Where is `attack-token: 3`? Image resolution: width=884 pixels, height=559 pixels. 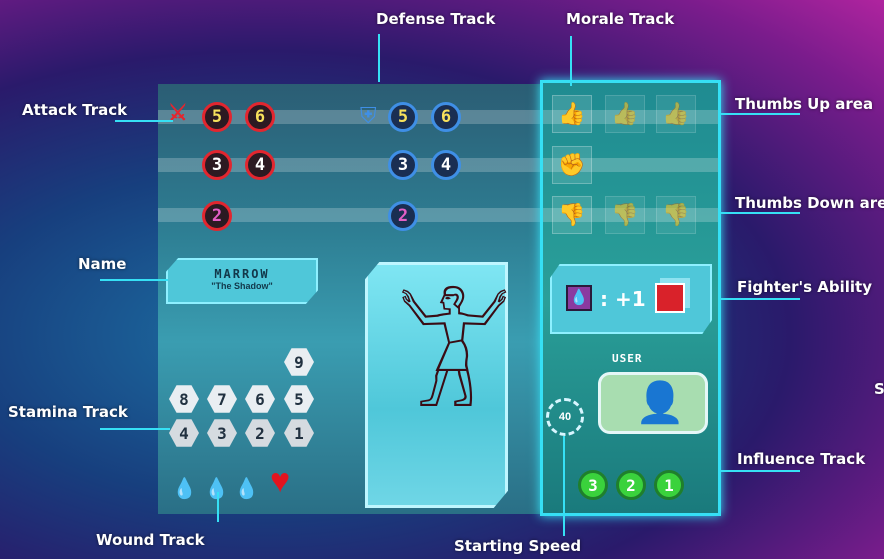 attack-token: 3 is located at coordinates (217, 165).